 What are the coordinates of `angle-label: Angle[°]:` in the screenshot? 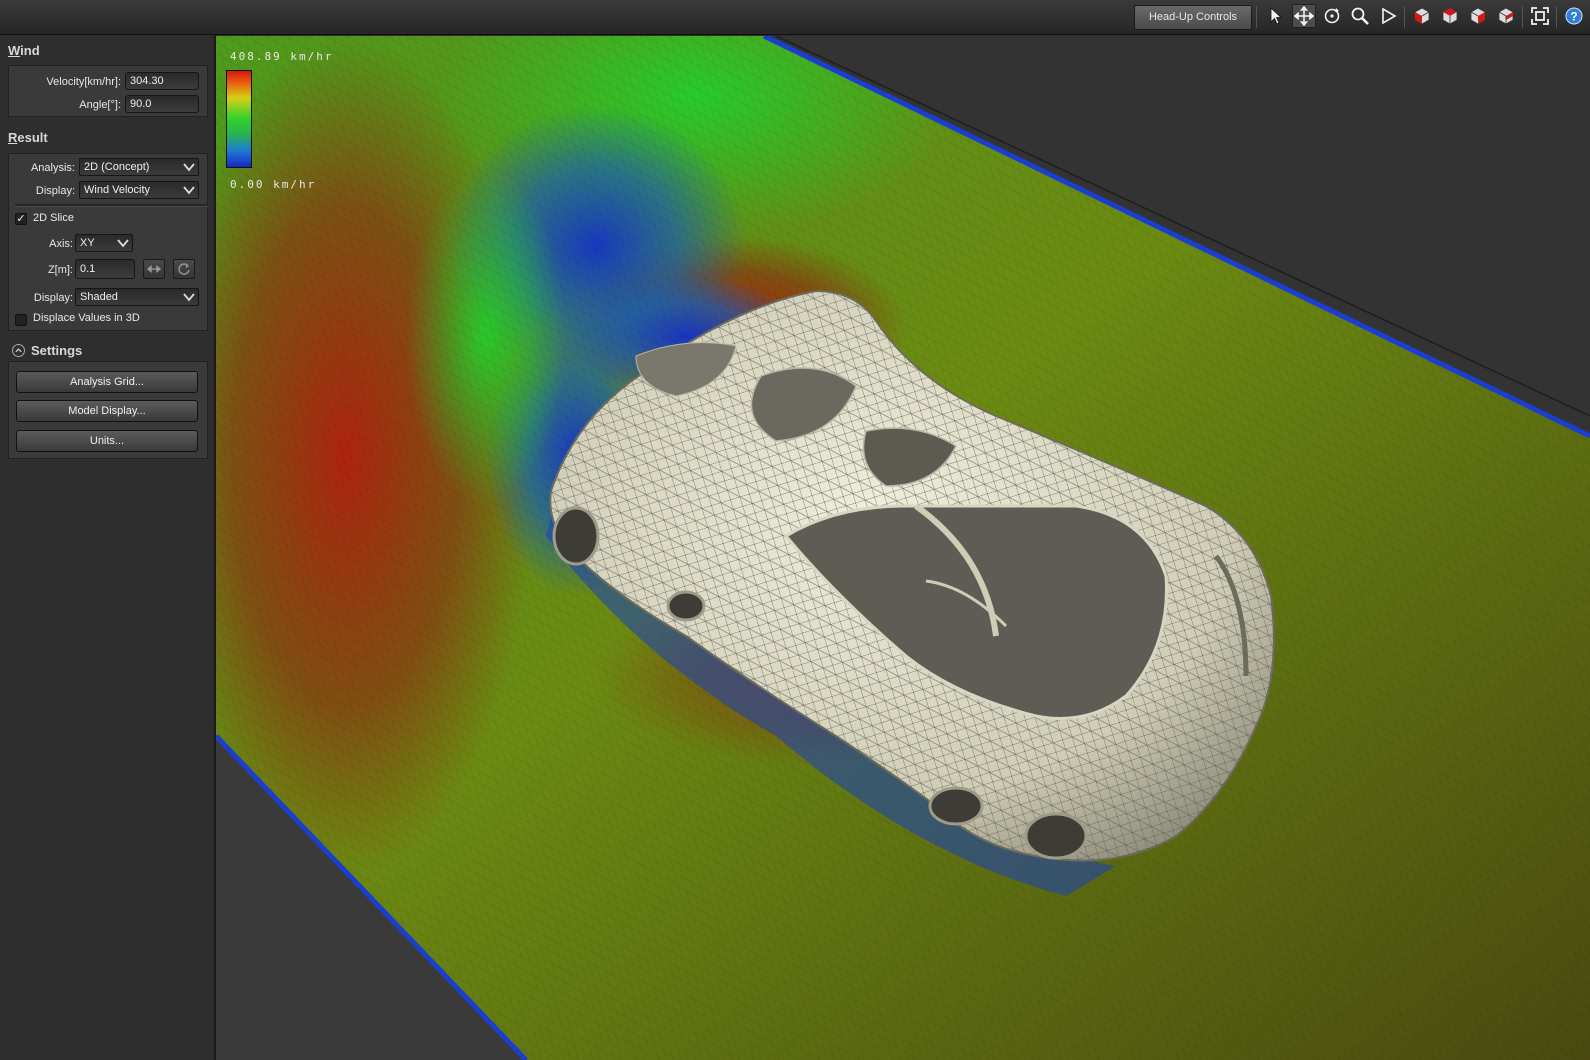 It's located at (100, 105).